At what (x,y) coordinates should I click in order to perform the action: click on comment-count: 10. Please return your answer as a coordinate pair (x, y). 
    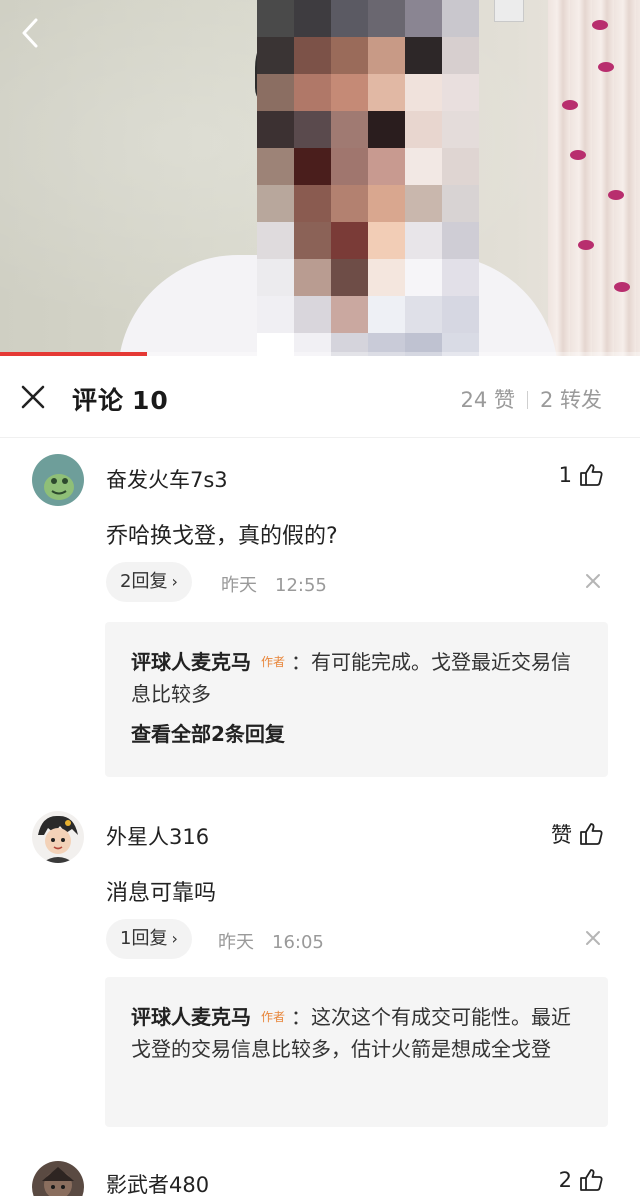
    Looking at the image, I should click on (150, 400).